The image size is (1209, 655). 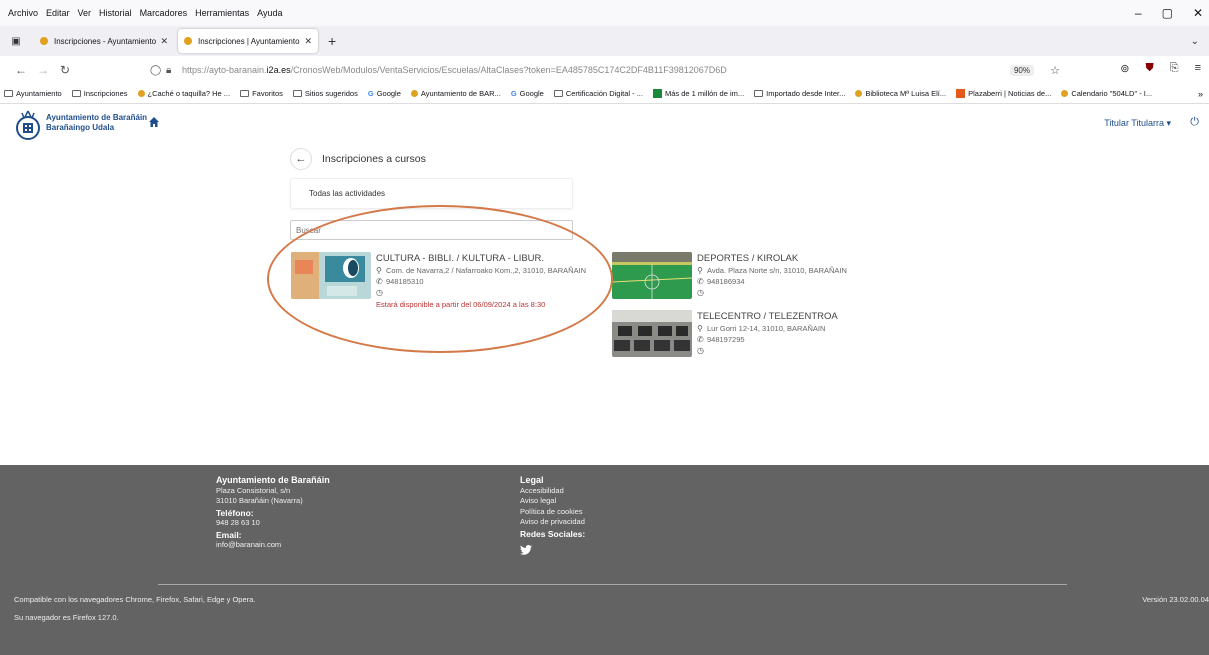 I want to click on bookmark-item: Favoritos, so click(x=261, y=93).